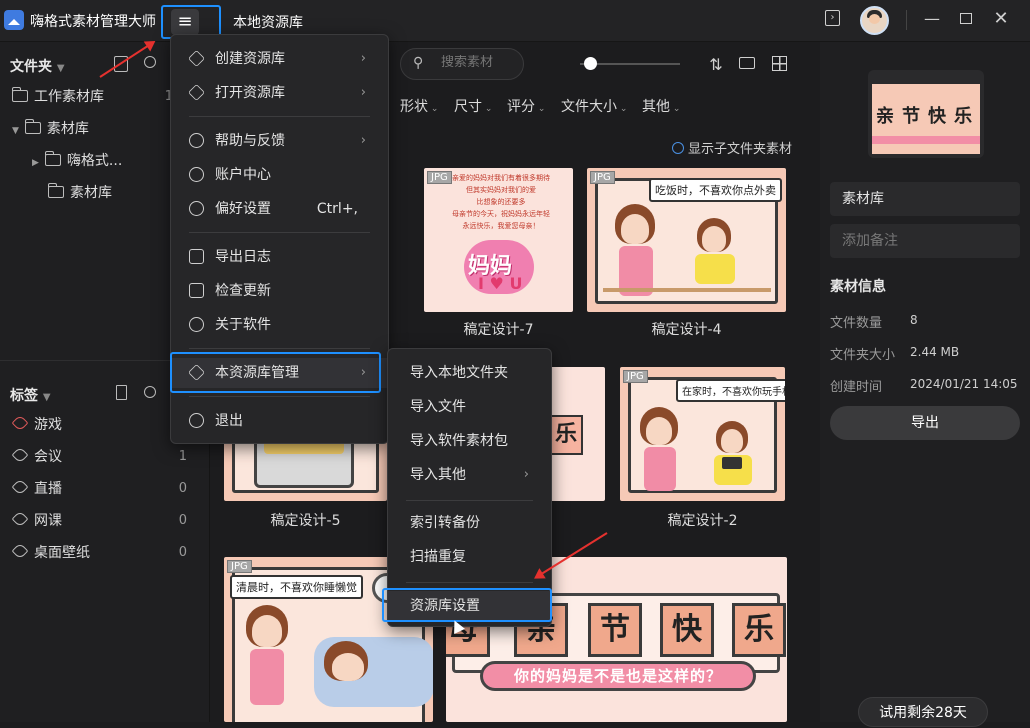 Image resolution: width=1030 pixels, height=728 pixels. What do you see at coordinates (279, 141) in the screenshot?
I see `menu-item-help: 帮助与反馈 ›` at bounding box center [279, 141].